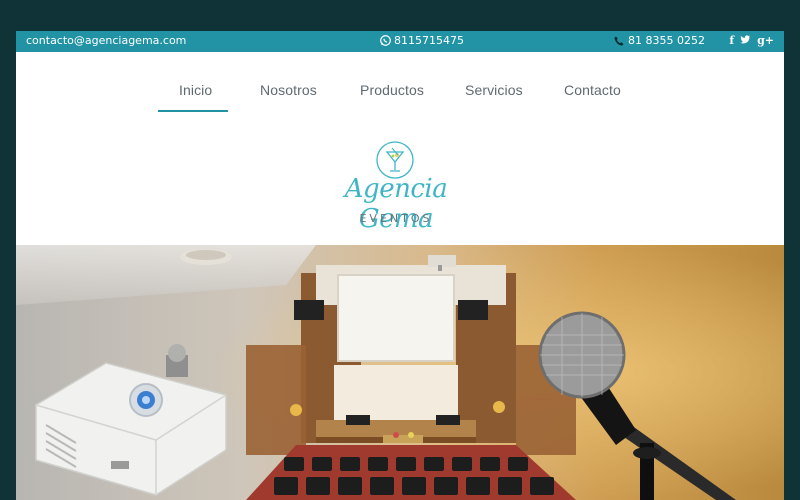  Describe the element at coordinates (592, 90) in the screenshot. I see `nav-contacto: Contacto` at that location.